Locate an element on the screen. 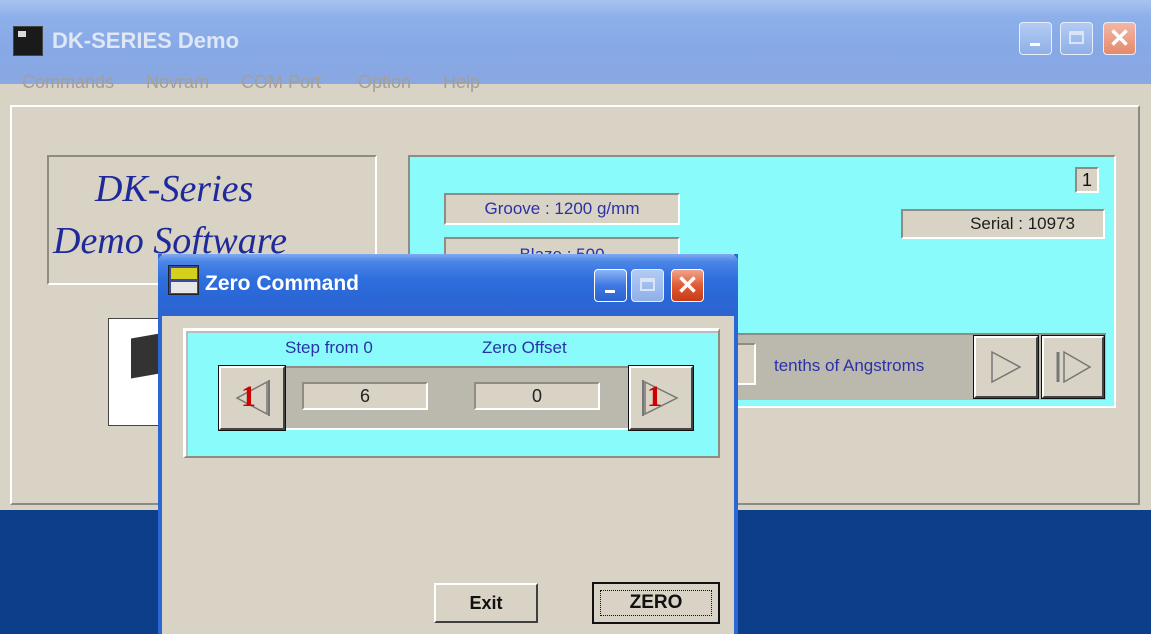  logo-title-line1: DK-Series is located at coordinates (174, 189).